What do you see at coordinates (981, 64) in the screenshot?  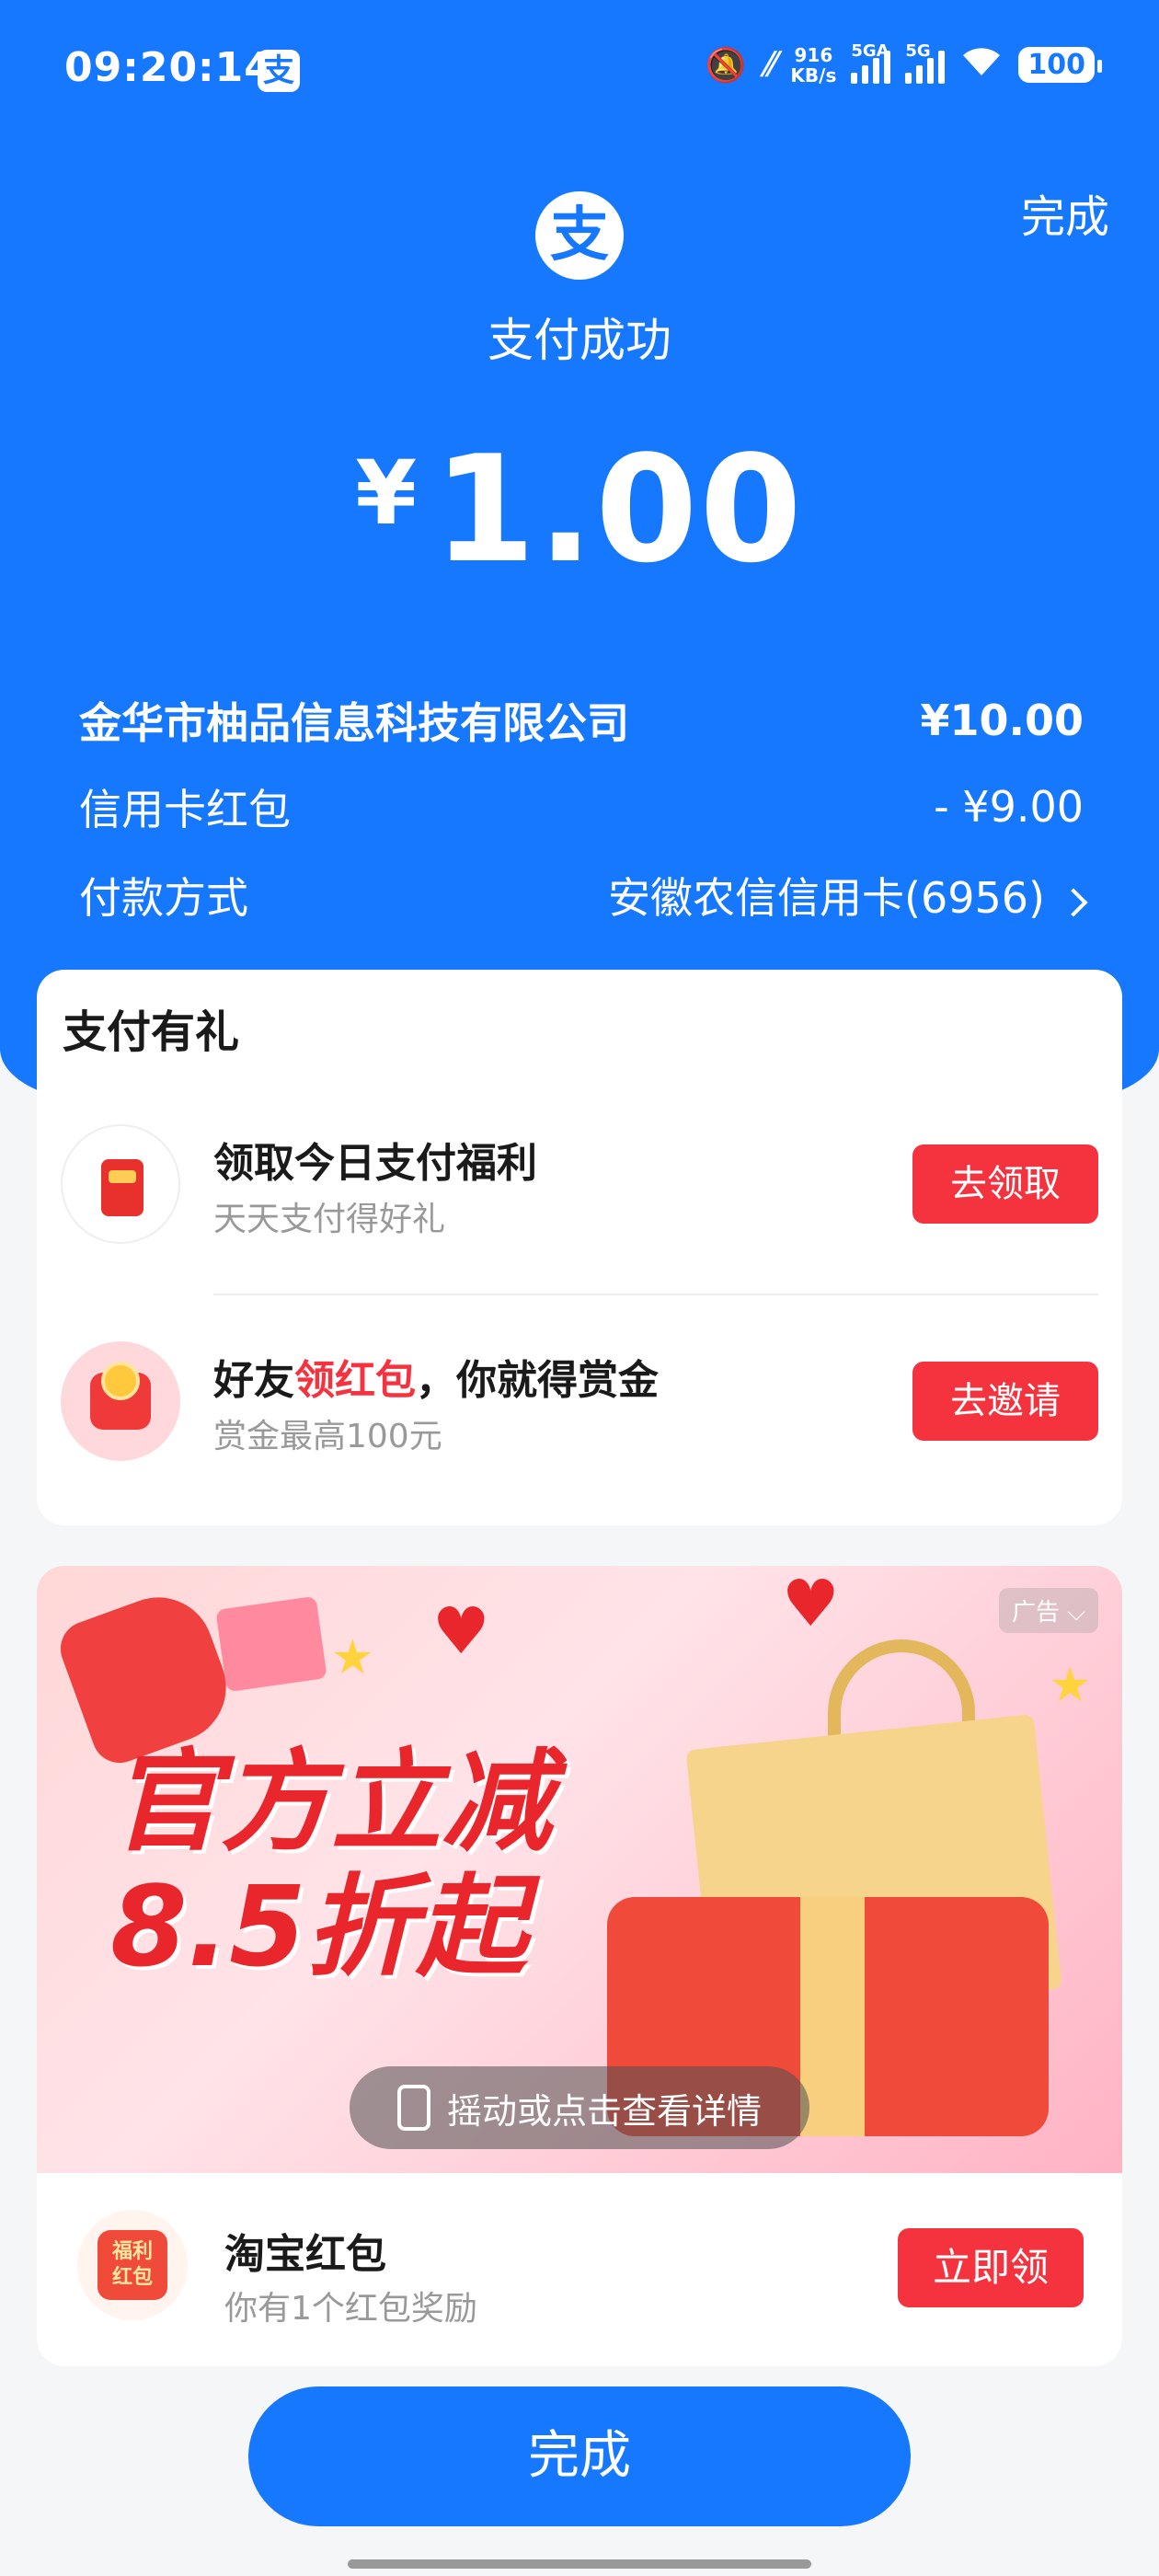 I see `wifi-icon` at bounding box center [981, 64].